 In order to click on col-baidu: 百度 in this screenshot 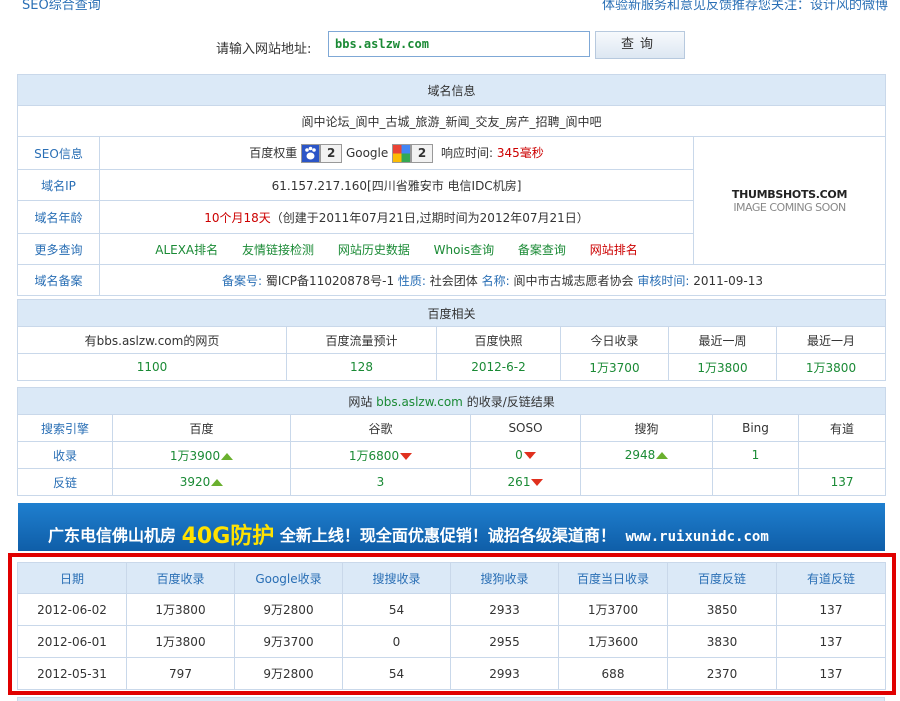, I will do `click(201, 428)`.